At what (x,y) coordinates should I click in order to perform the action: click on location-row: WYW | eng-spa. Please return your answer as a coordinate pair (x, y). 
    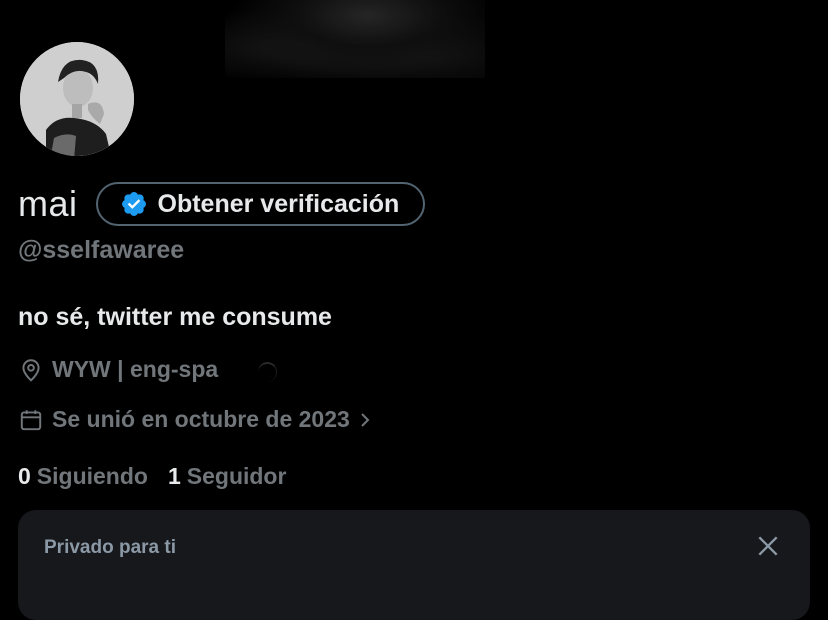
    Looking at the image, I should click on (118, 369).